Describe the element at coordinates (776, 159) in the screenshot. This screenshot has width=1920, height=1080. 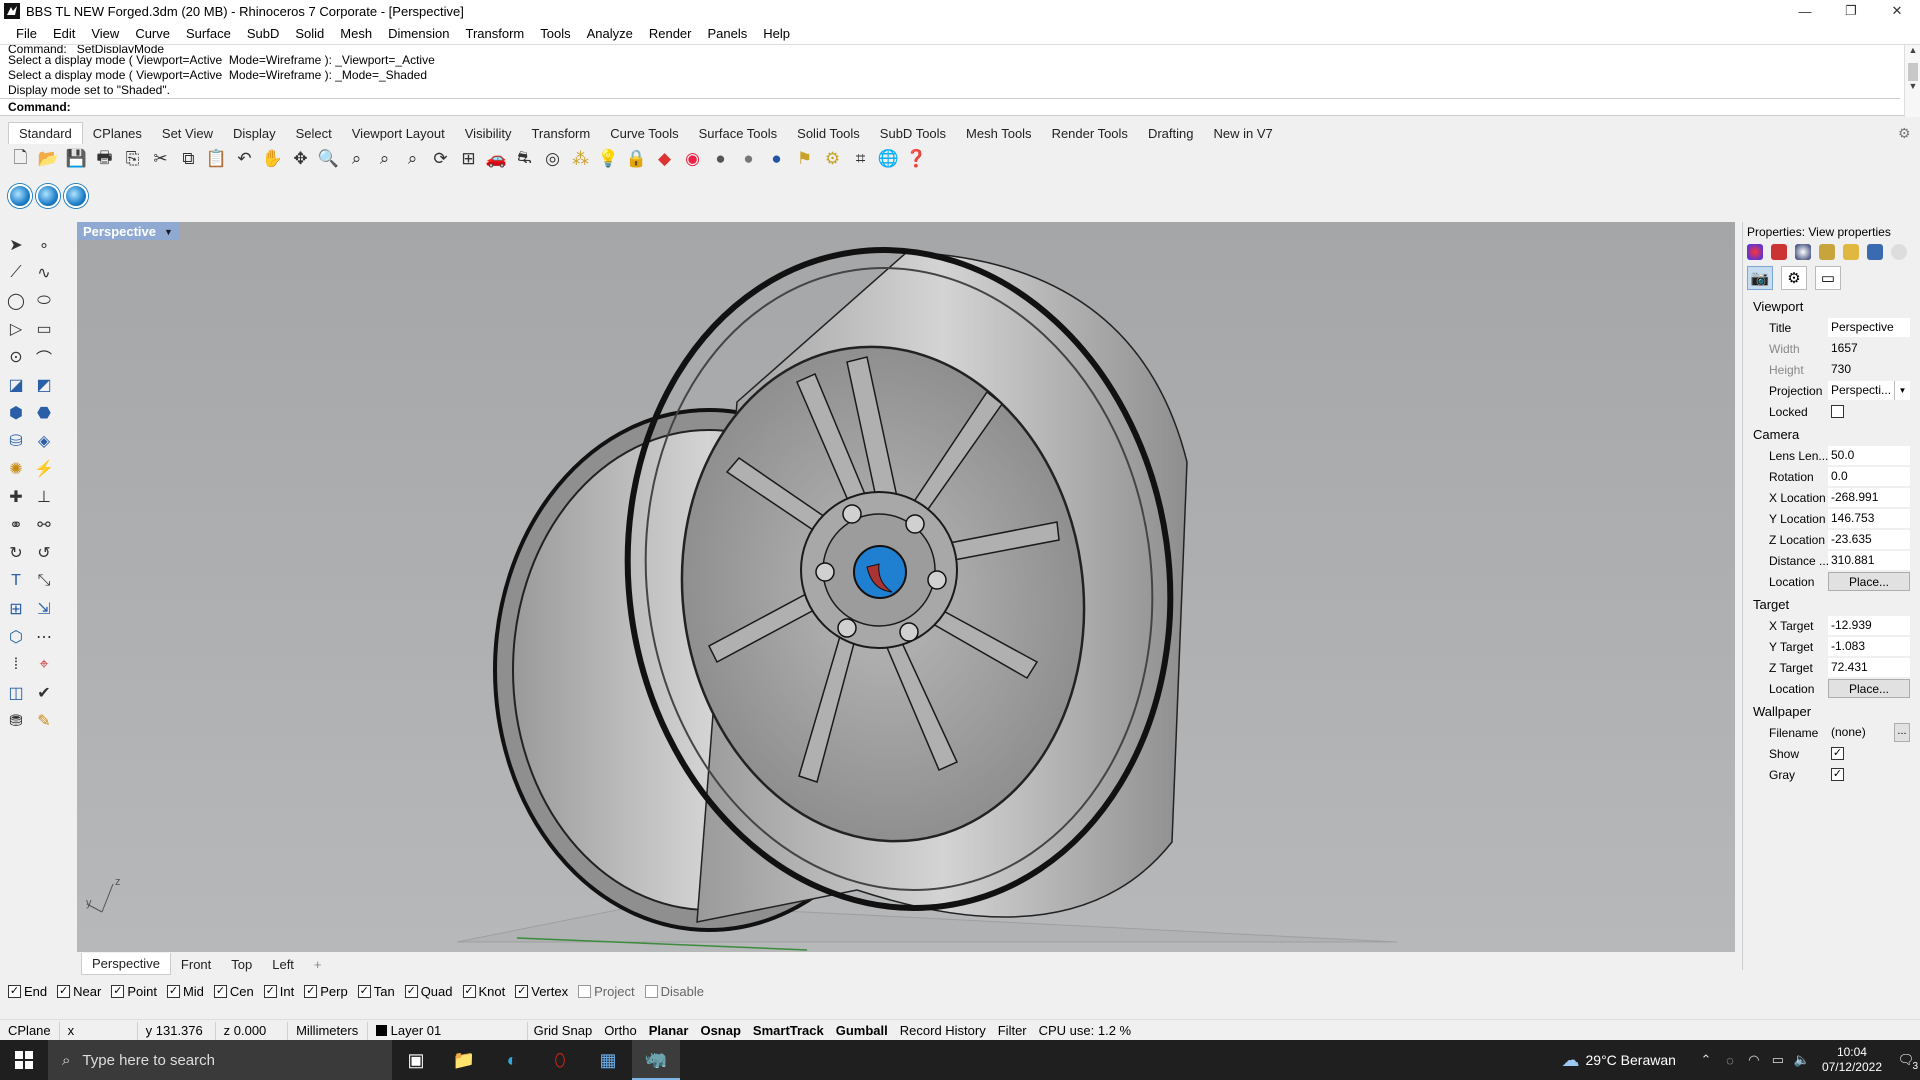
I see `render-icon: ●` at that location.